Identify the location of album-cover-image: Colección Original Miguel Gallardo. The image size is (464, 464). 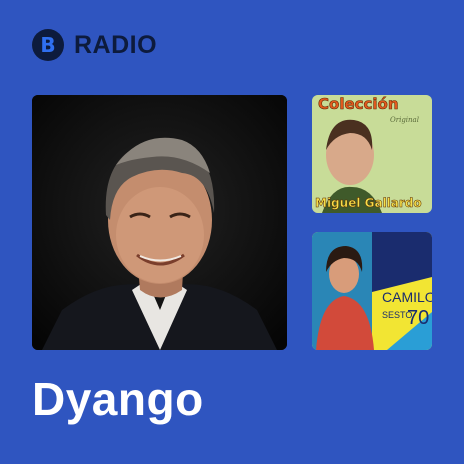
(372, 154).